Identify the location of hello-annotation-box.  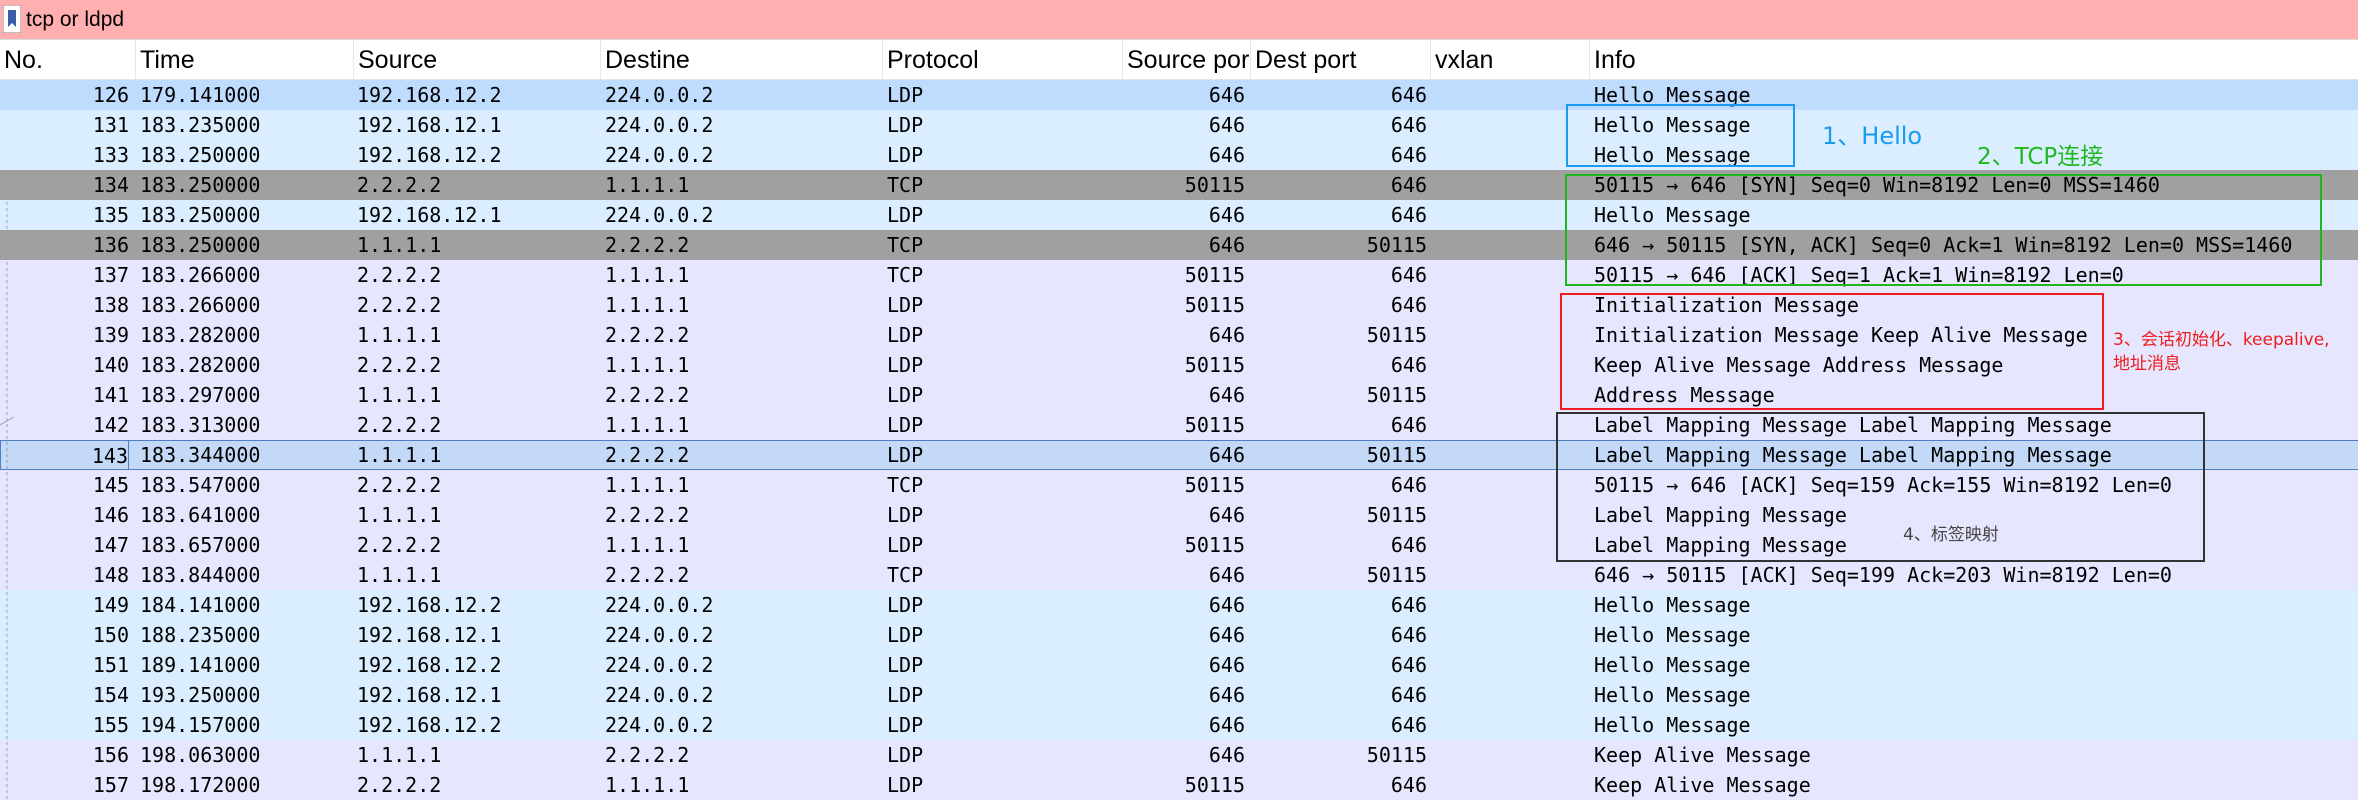
(1680, 135).